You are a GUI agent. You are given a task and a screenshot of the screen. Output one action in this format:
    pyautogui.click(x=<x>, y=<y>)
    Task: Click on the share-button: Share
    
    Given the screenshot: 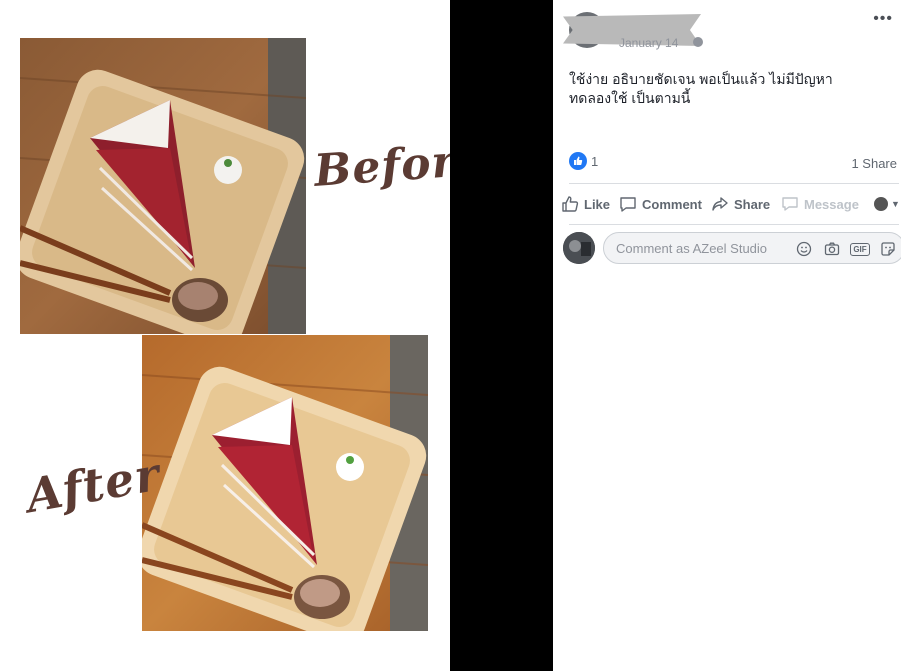 What is the action you would take?
    pyautogui.click(x=740, y=204)
    